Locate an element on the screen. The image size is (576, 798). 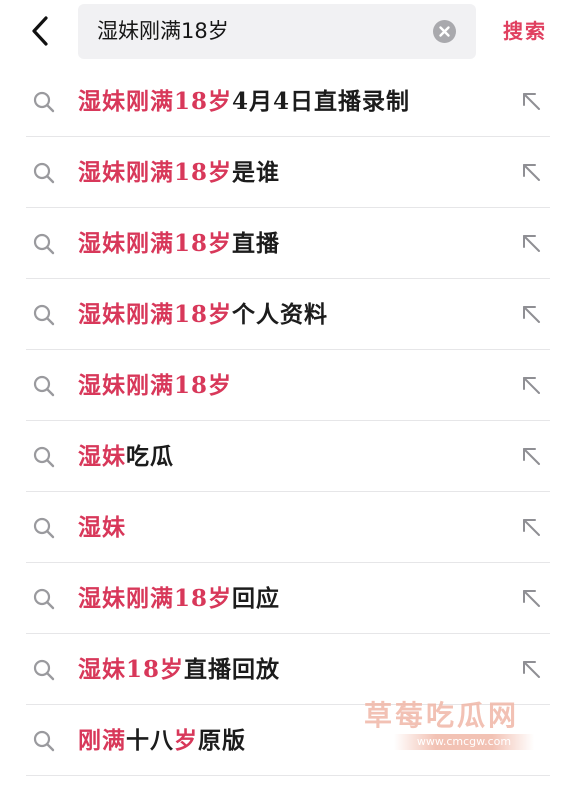
suggestion-label: 湿妹刚满18岁4月4日直播录制 is located at coordinates (244, 101).